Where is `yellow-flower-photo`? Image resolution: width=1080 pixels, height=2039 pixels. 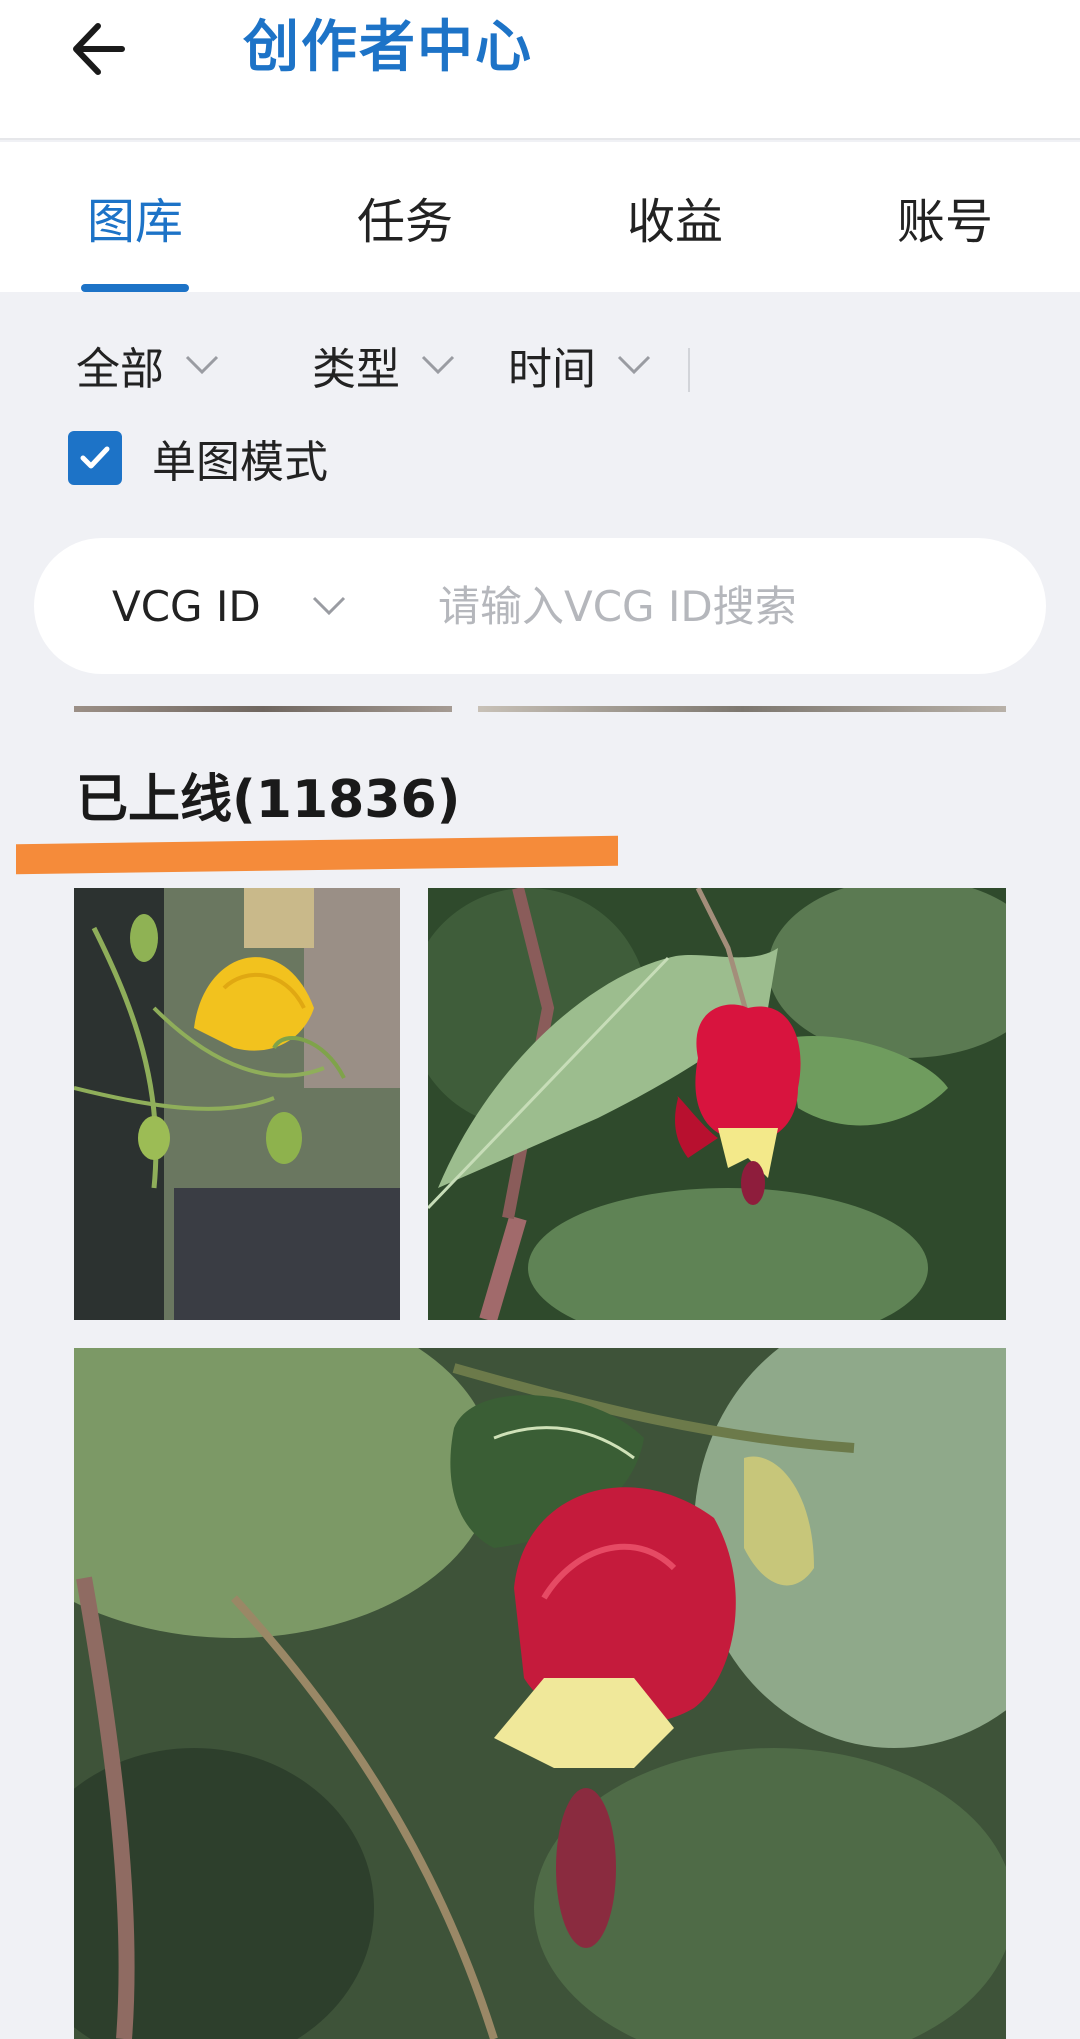 yellow-flower-photo is located at coordinates (237, 1104).